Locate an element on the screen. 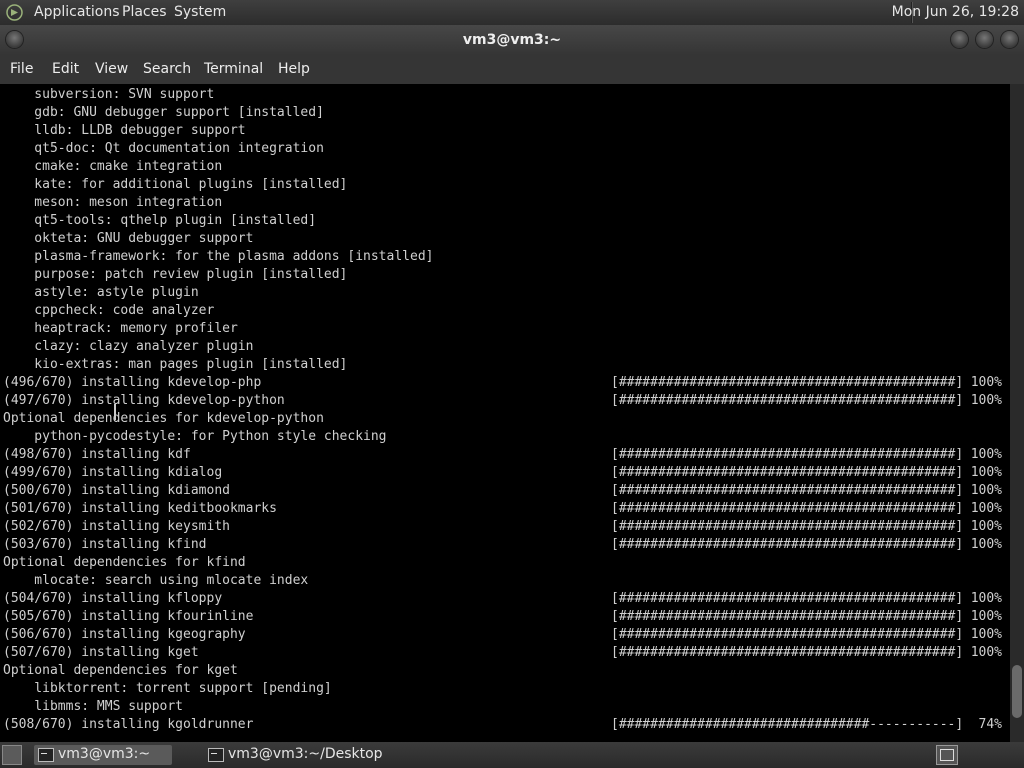  applications-menu: Applications is located at coordinates (77, 12).